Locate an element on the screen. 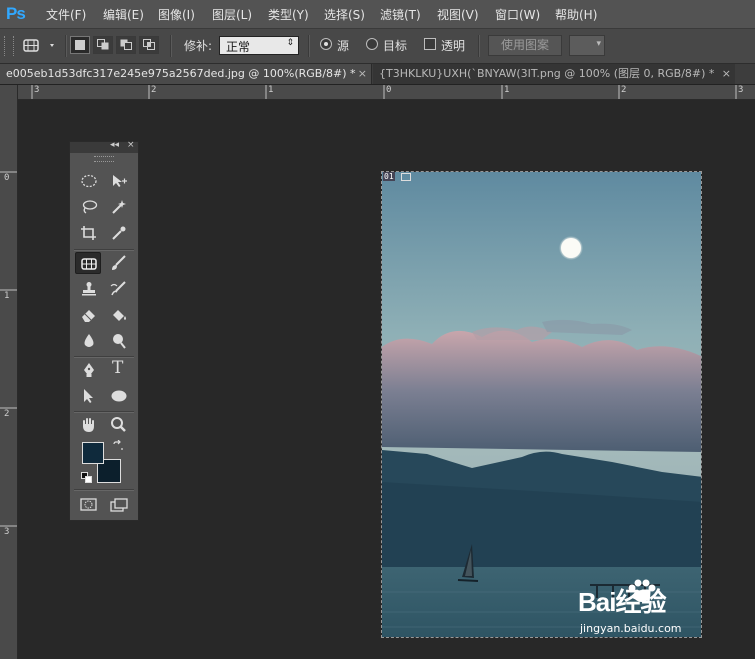 Image resolution: width=755 pixels, height=659 pixels. tool-preset-picker is located at coordinates (40, 46).